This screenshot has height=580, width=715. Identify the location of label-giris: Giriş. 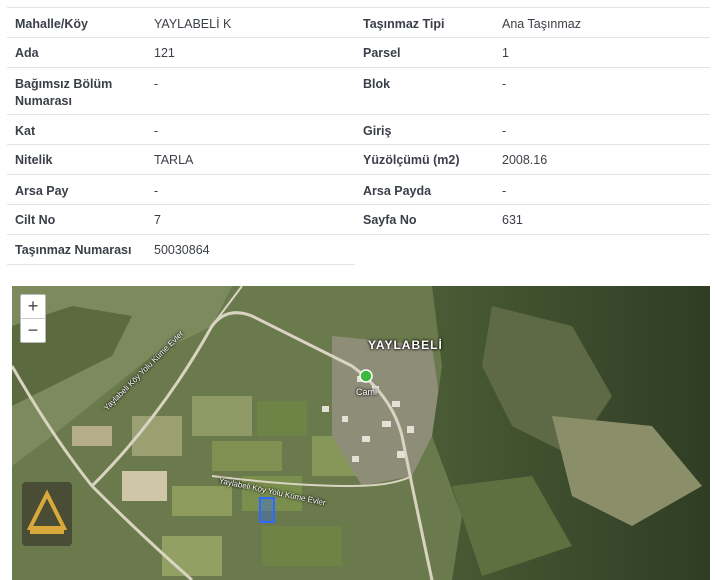
(377, 131).